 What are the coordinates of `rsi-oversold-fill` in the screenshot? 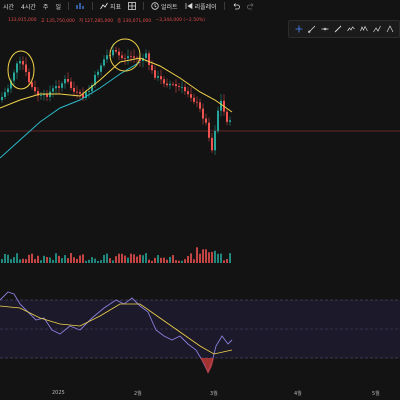 It's located at (207, 366).